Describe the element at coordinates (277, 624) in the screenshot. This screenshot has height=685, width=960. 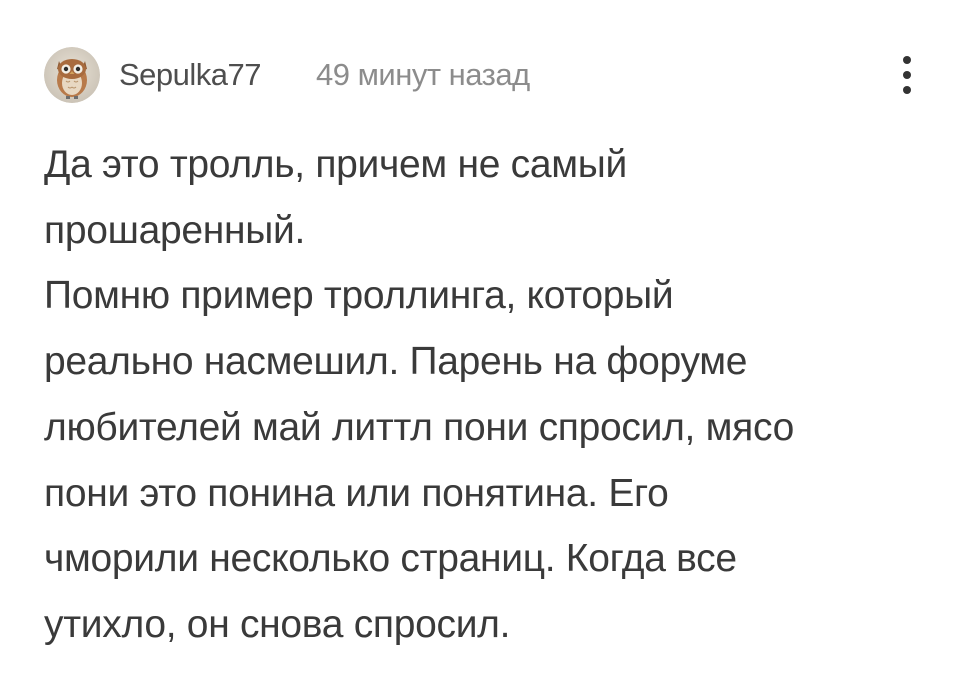
I see `comment-line: утихло, он снова спросил.` at that location.